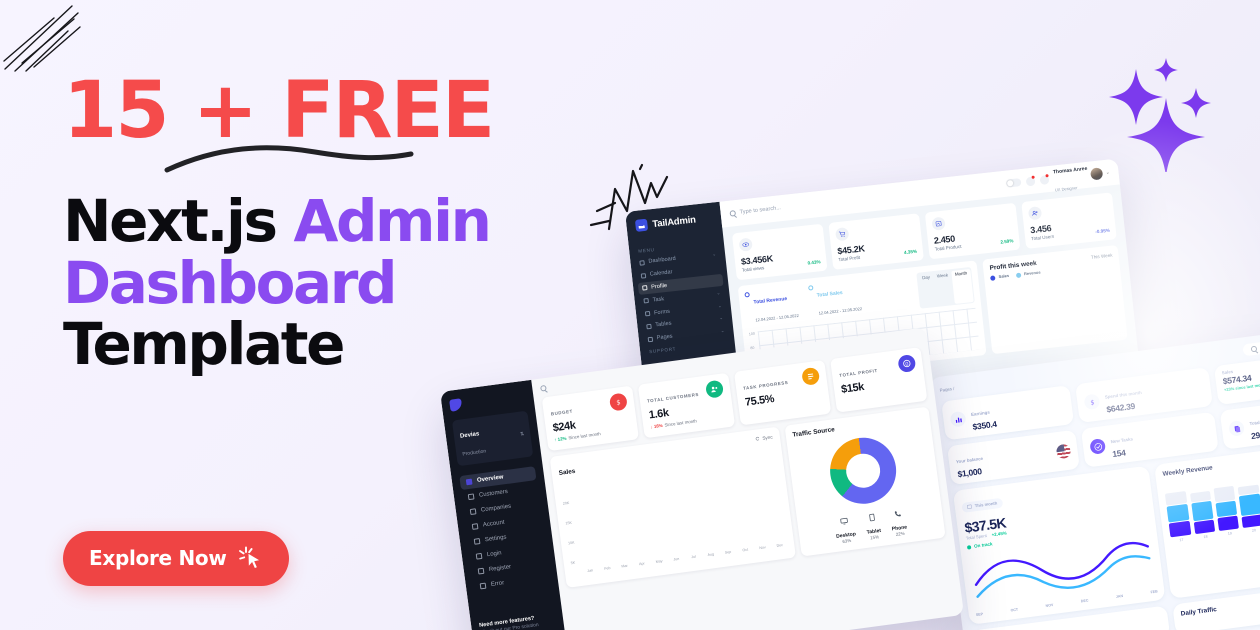  Describe the element at coordinates (770, 301) in the screenshot. I see `legend-label: Total Revenue` at that location.